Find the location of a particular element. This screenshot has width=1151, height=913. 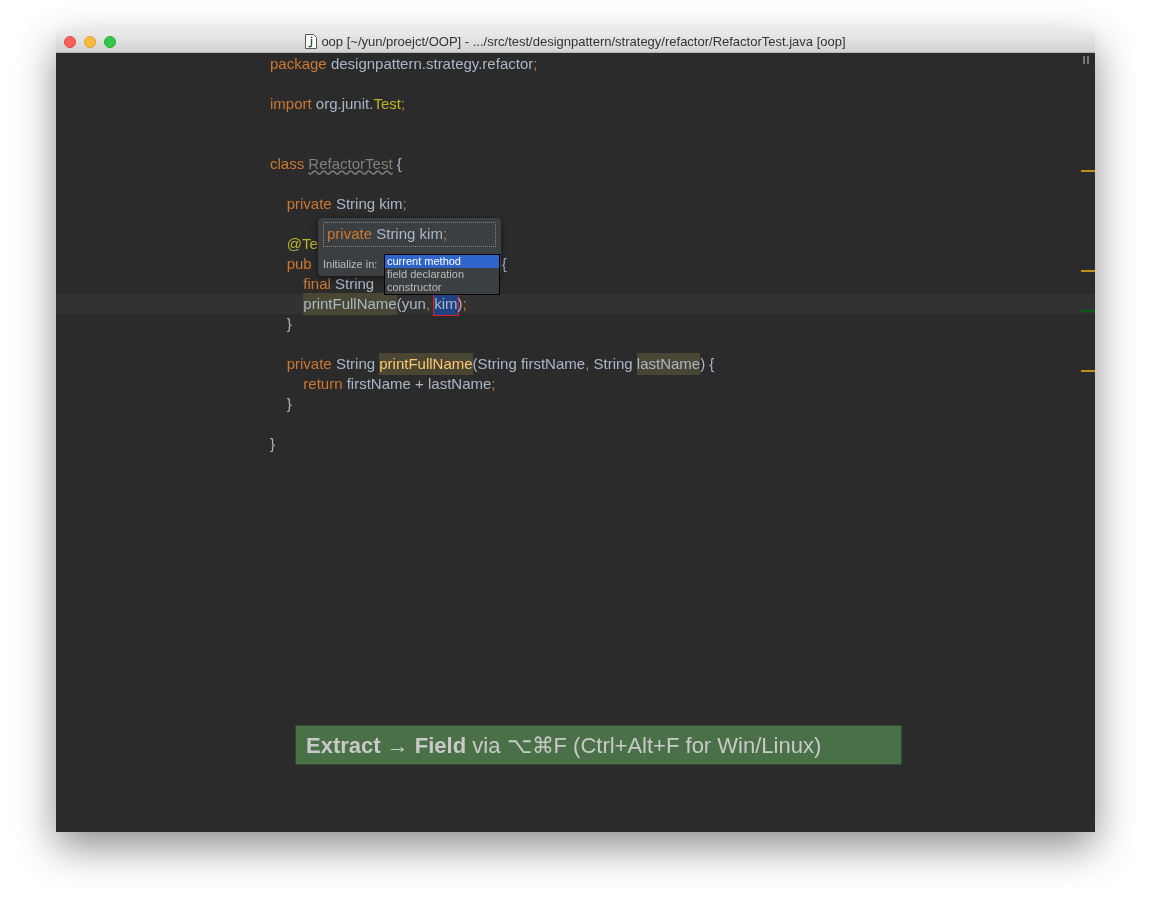

code-token: RefactorTest is located at coordinates (350, 163).